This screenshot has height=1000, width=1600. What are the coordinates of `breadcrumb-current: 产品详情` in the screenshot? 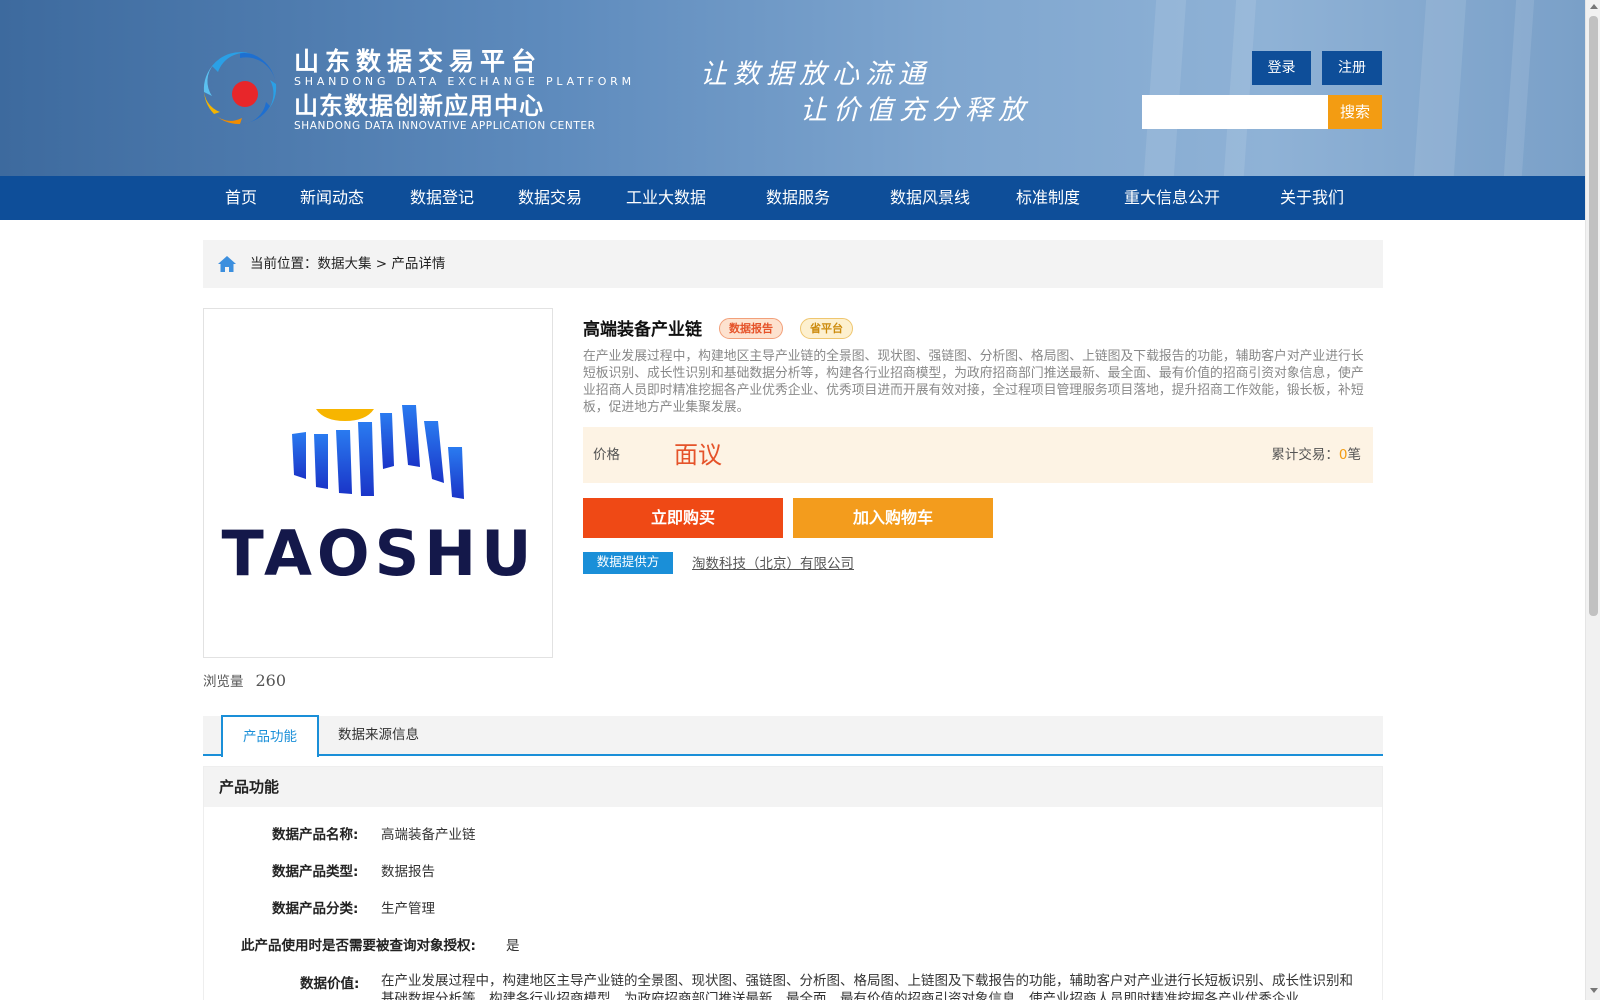 It's located at (418, 264).